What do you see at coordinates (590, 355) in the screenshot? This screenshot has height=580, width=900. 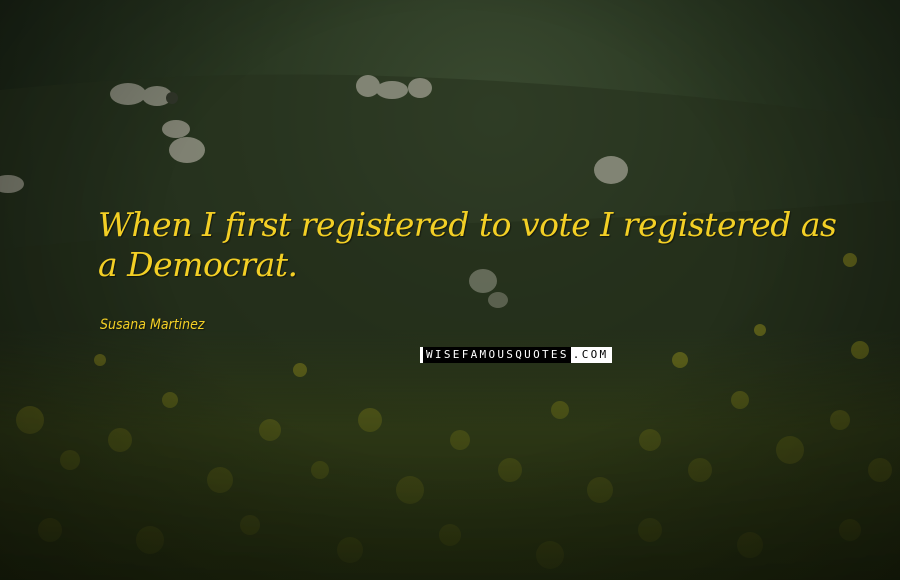 I see `watermark-suffix: .COM` at bounding box center [590, 355].